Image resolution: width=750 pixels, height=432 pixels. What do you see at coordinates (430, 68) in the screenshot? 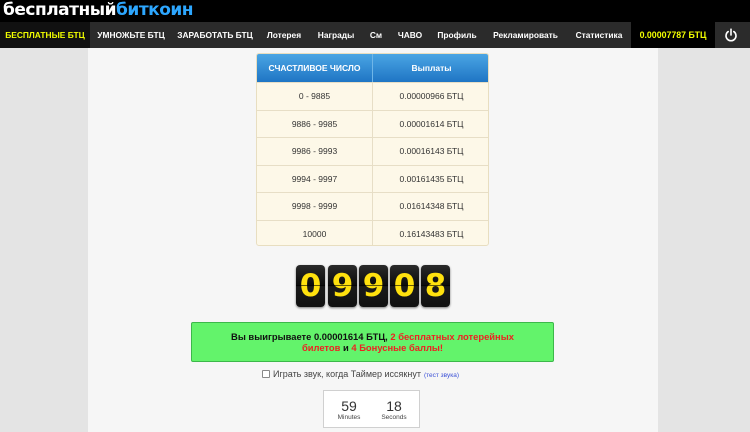
I see `header-payouts: Выплаты` at bounding box center [430, 68].